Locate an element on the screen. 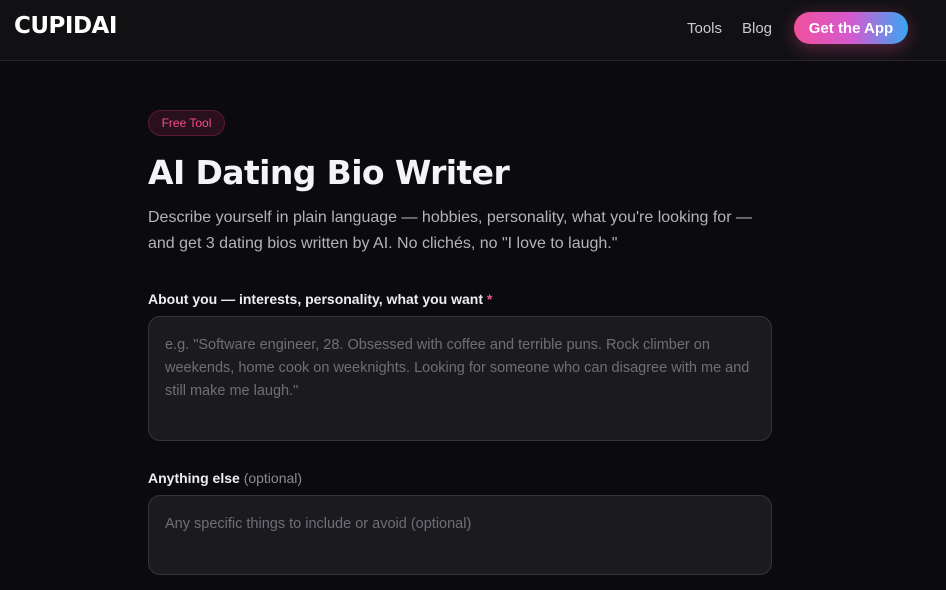  top-nav: CUPIDAI Tools Blog Get the App is located at coordinates (473, 30).